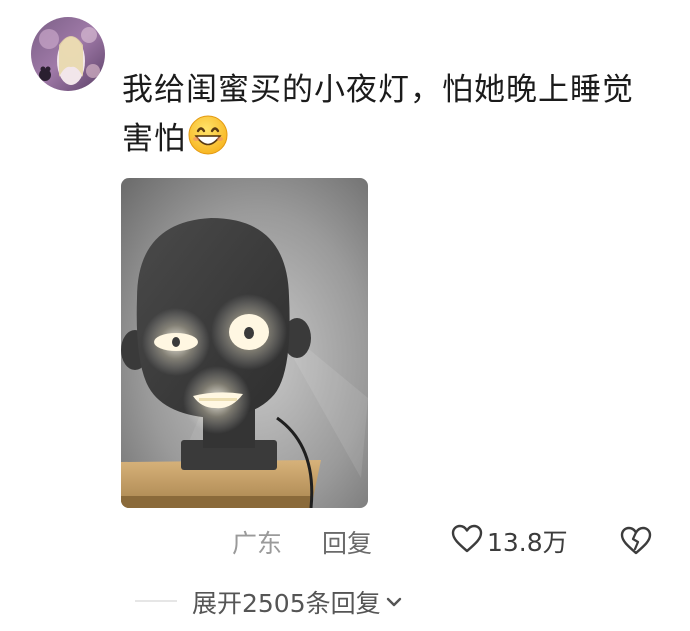  I want to click on like-button: 13.8万, so click(509, 541).